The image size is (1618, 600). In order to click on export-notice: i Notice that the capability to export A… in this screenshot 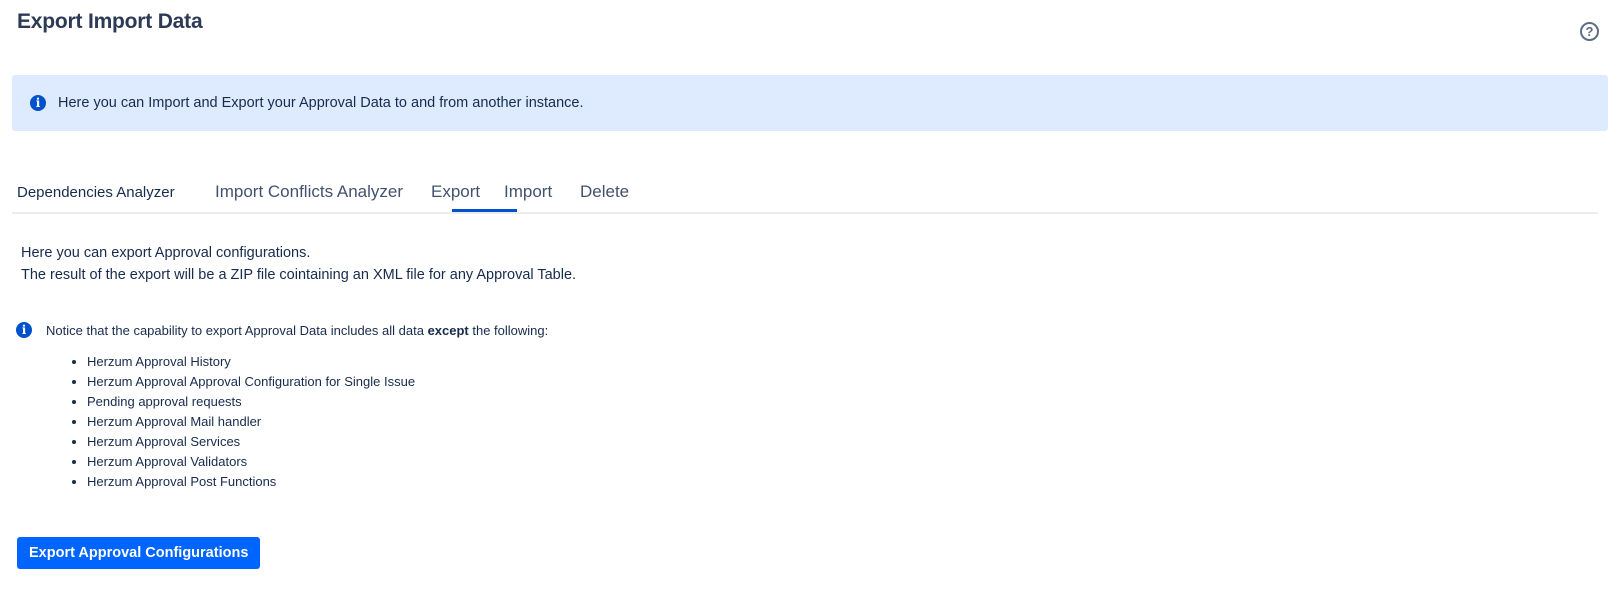, I will do `click(282, 330)`.